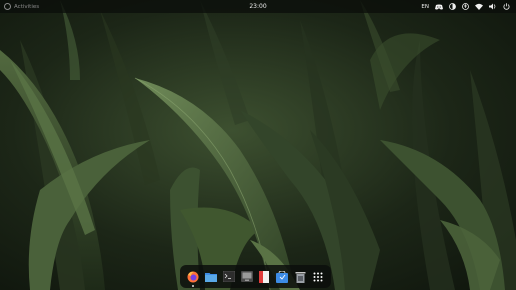 The image size is (516, 290). I want to click on accessibility-icon, so click(465, 6).